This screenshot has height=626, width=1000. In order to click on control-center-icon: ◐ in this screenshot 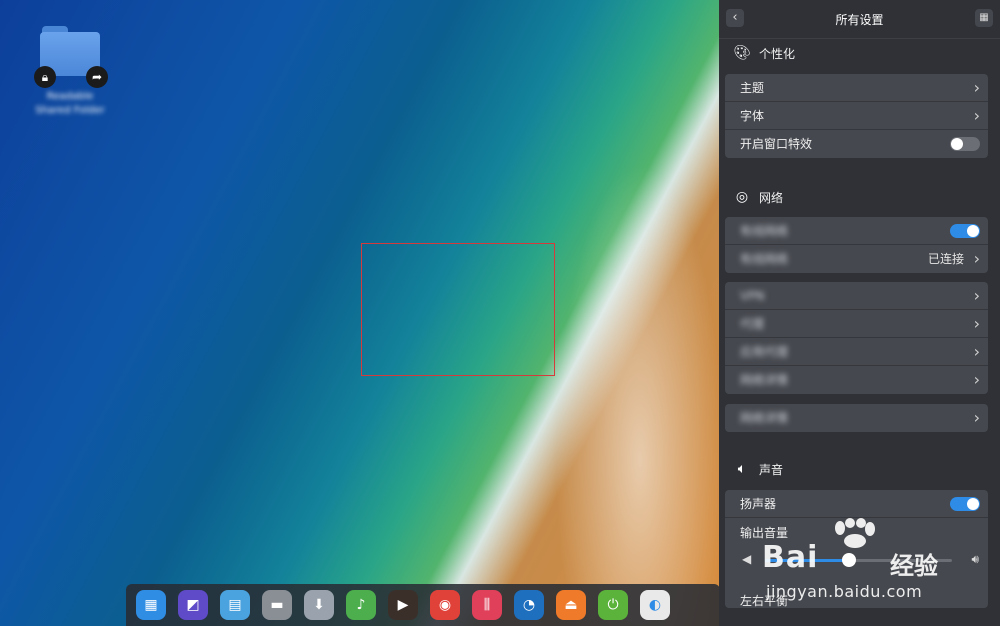, I will do `click(655, 605)`.